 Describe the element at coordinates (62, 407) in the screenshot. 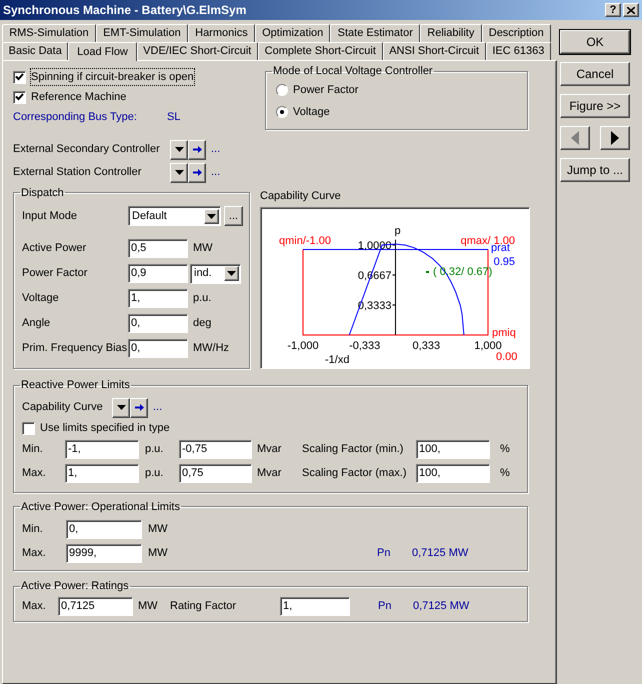

I see `field-label: Capability Curve` at that location.